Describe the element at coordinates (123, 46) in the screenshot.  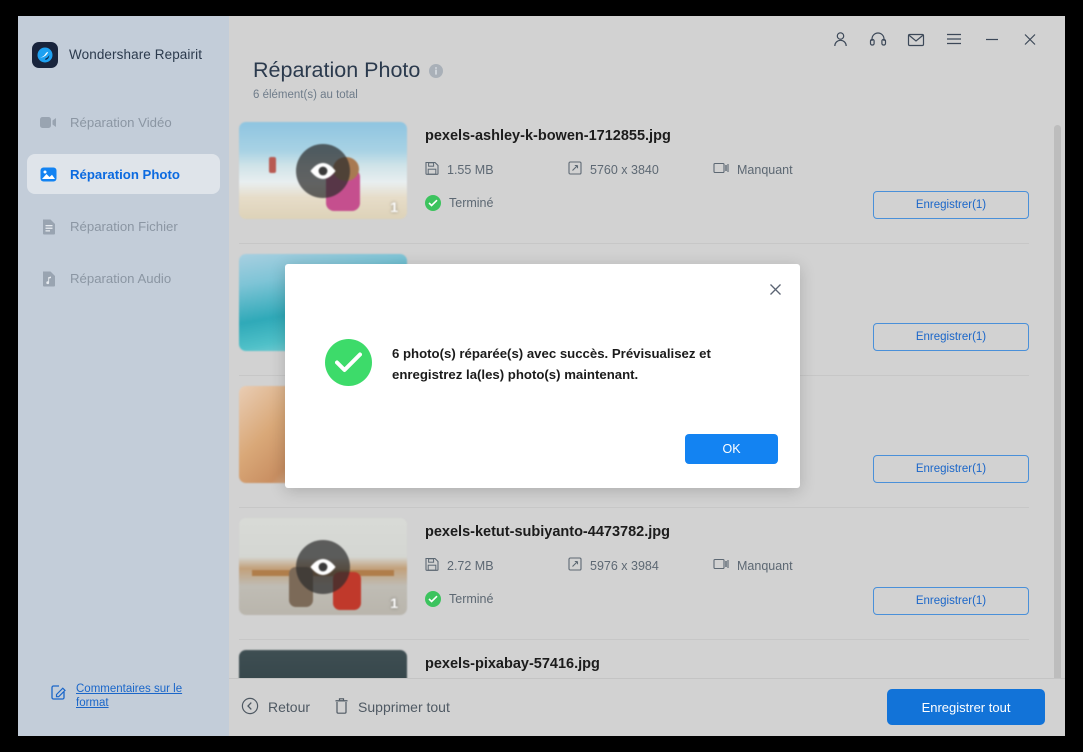
I see `brand: Wondershare Repairit` at that location.